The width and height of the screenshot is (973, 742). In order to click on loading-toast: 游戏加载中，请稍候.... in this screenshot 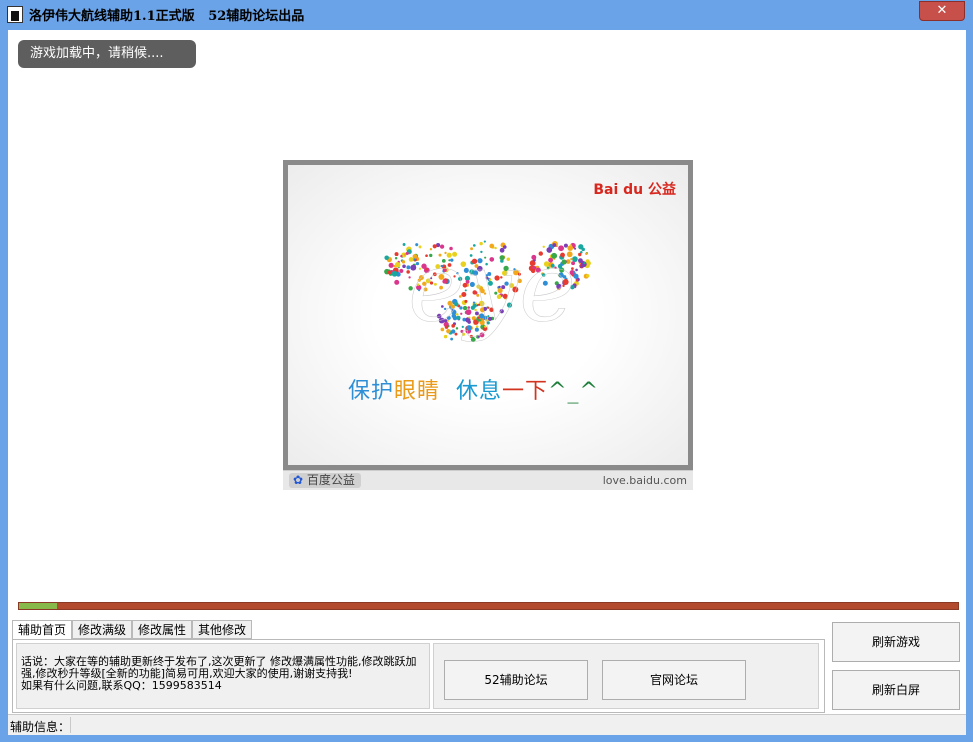, I will do `click(107, 54)`.